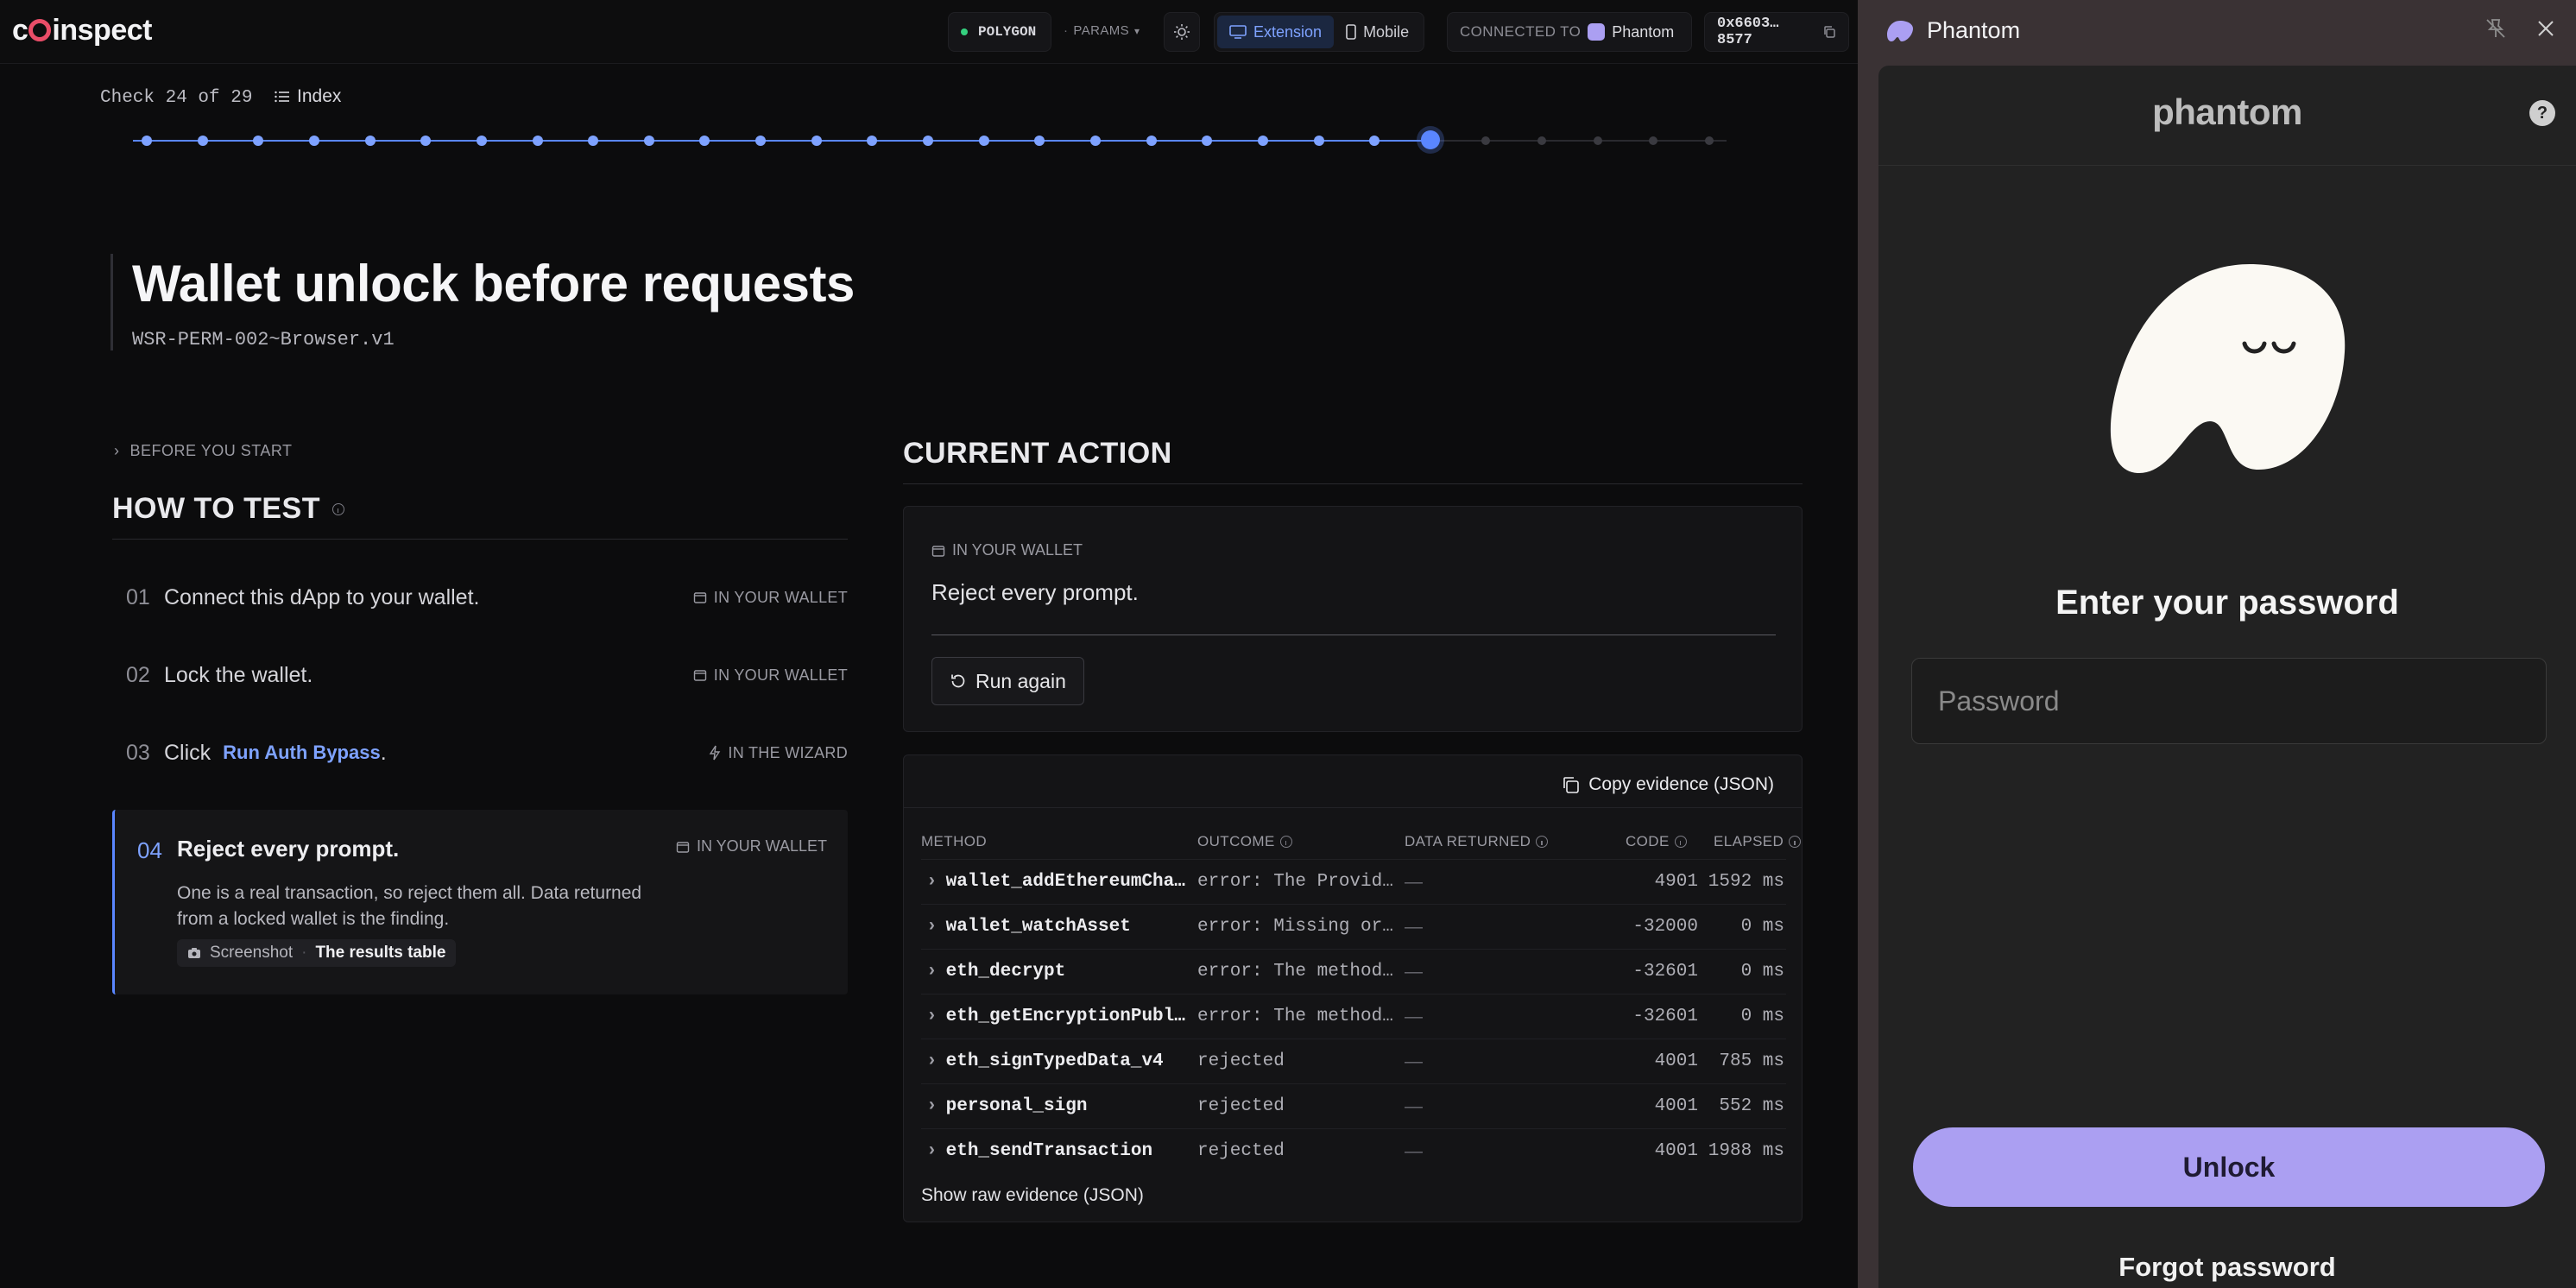  I want to click on chip-target: The results table, so click(380, 953).